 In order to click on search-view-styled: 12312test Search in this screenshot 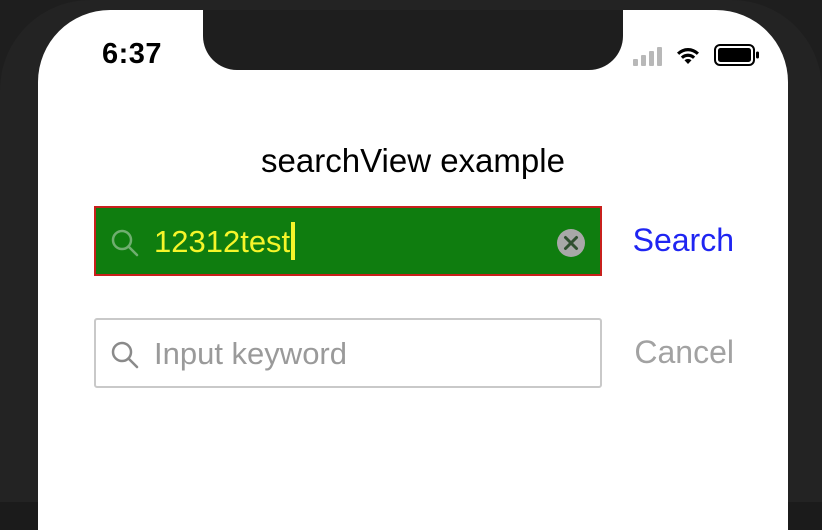, I will do `click(414, 242)`.